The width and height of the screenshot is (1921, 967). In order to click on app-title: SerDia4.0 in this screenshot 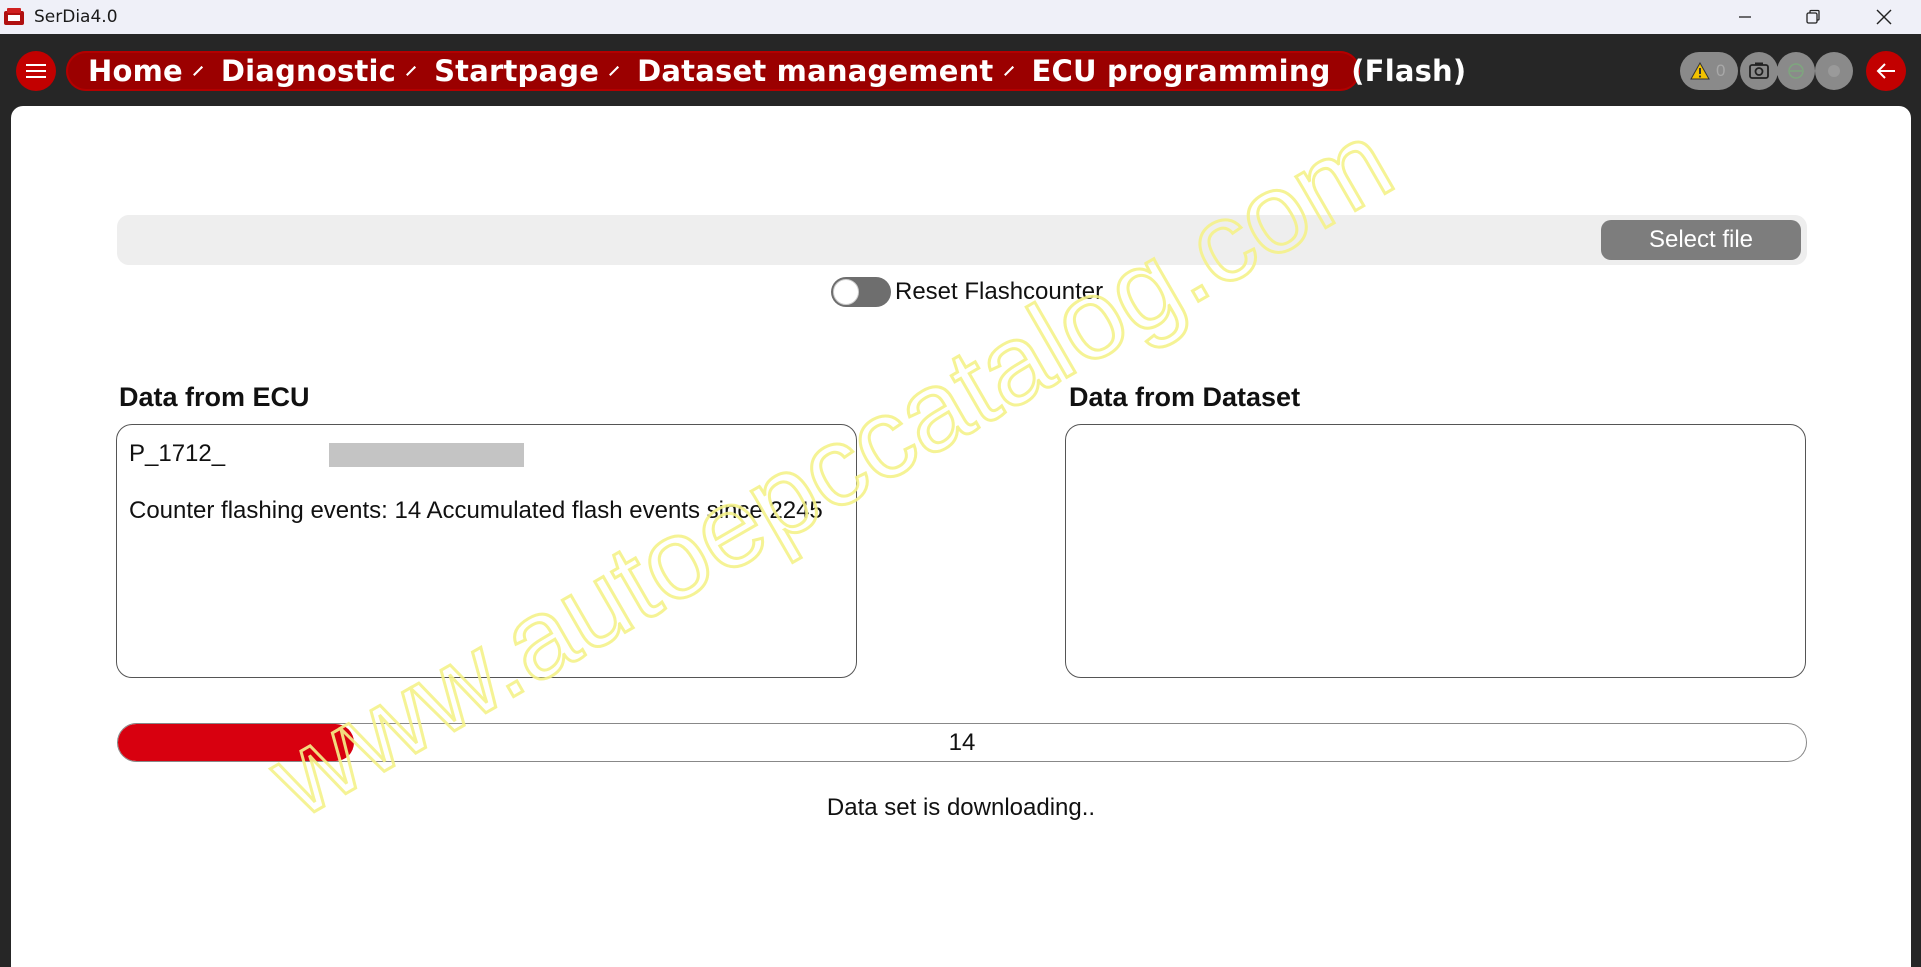, I will do `click(76, 17)`.